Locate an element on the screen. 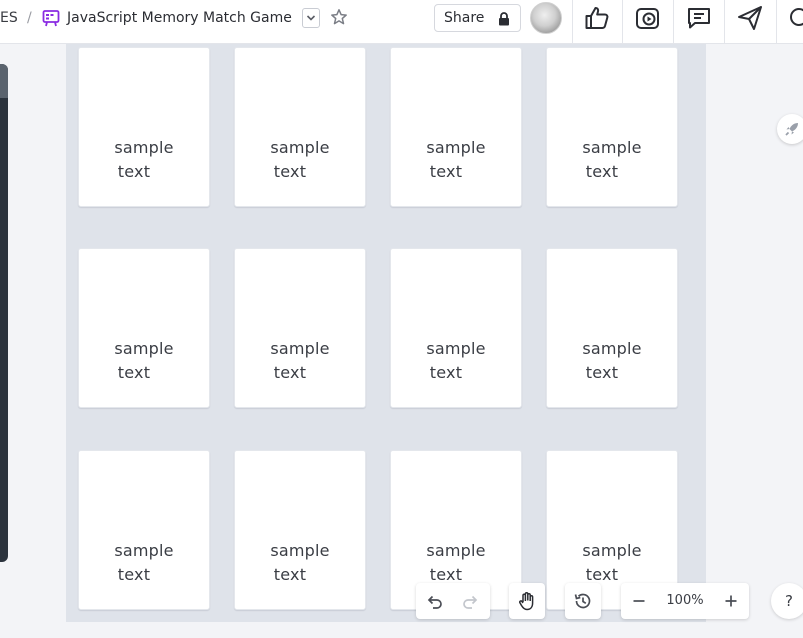 This screenshot has height=638, width=803. undo-redo-group is located at coordinates (453, 601).